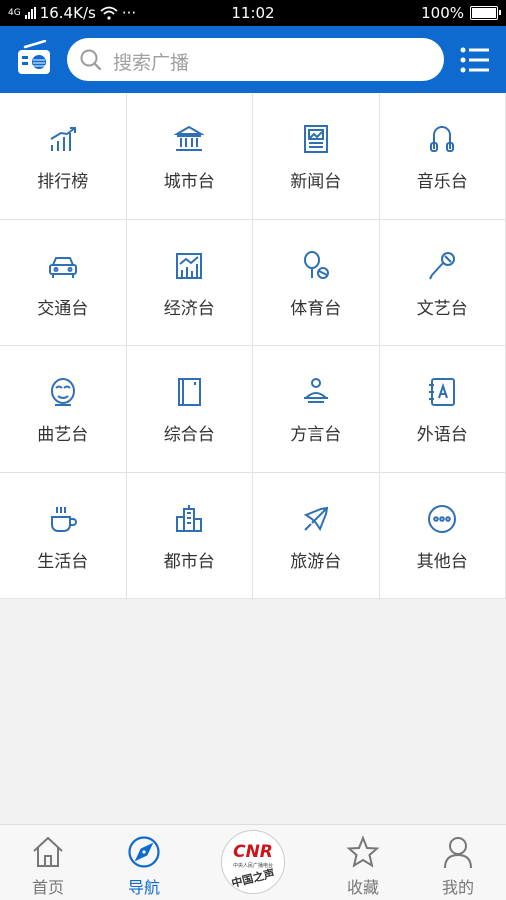  What do you see at coordinates (442, 308) in the screenshot?
I see `category-label: 文艺台` at bounding box center [442, 308].